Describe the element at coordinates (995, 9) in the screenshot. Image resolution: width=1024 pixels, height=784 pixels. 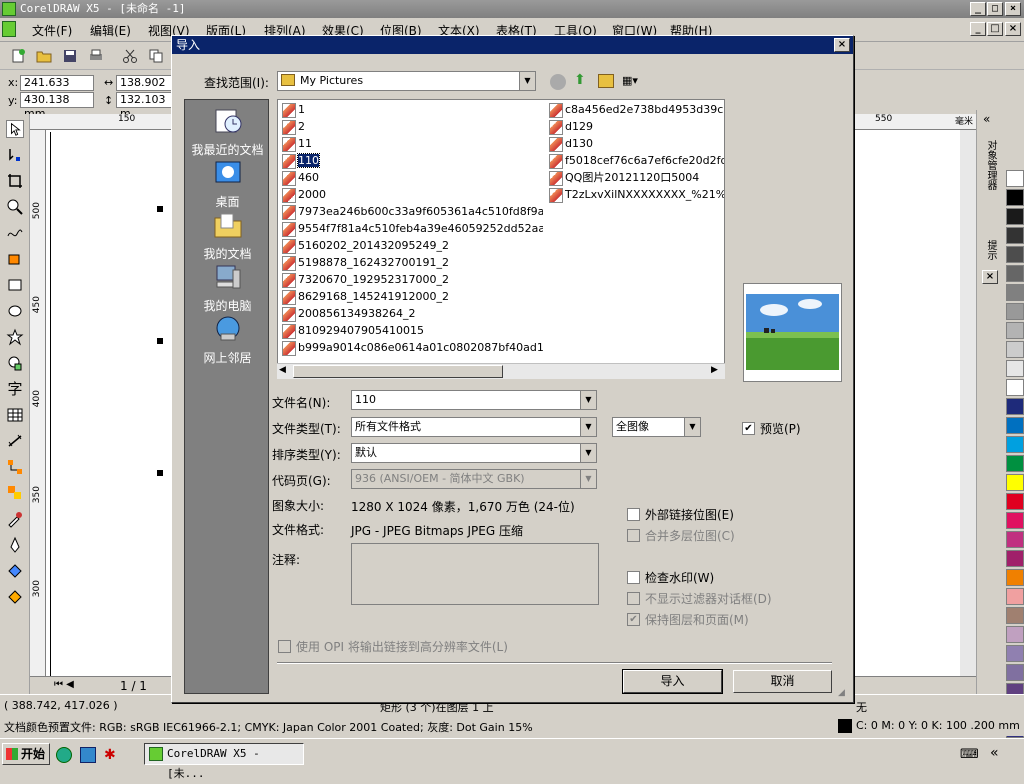
I see `maximize-button: □` at that location.